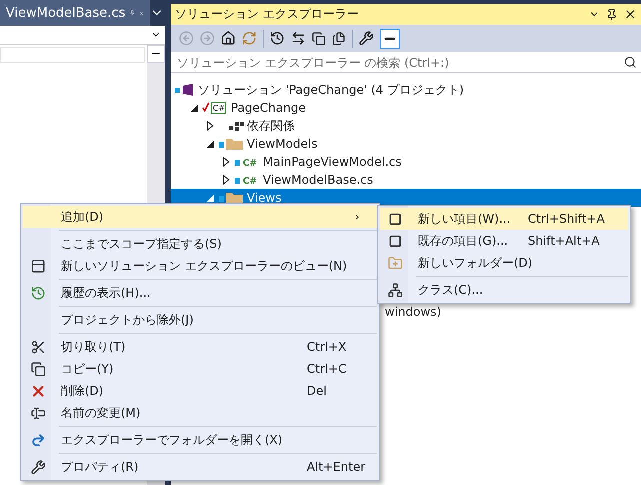 This screenshot has height=485, width=641. What do you see at coordinates (395, 241) in the screenshot?
I see `add-item-icon` at bounding box center [395, 241].